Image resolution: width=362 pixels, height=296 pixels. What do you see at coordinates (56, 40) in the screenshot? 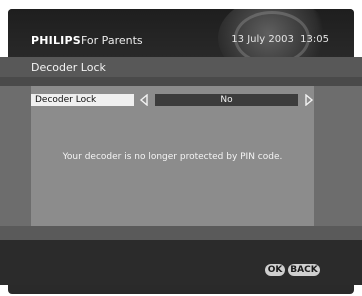
I see `brand-logo: PHILIPS` at bounding box center [56, 40].